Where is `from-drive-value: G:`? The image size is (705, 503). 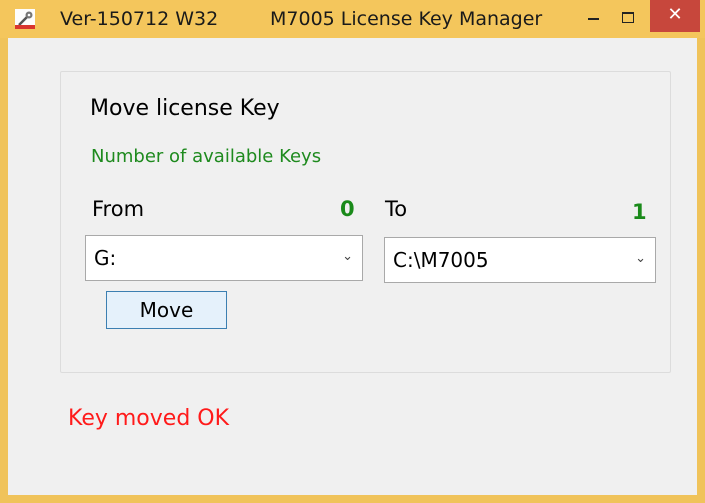 from-drive-value: G: is located at coordinates (105, 258).